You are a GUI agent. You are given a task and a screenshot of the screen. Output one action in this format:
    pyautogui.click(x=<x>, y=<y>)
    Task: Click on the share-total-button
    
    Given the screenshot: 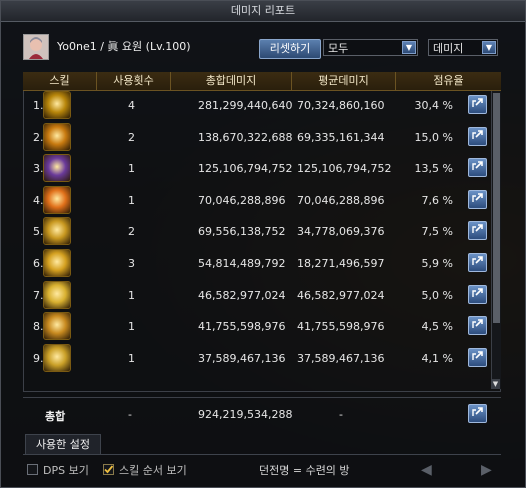 What is the action you would take?
    pyautogui.click(x=477, y=413)
    